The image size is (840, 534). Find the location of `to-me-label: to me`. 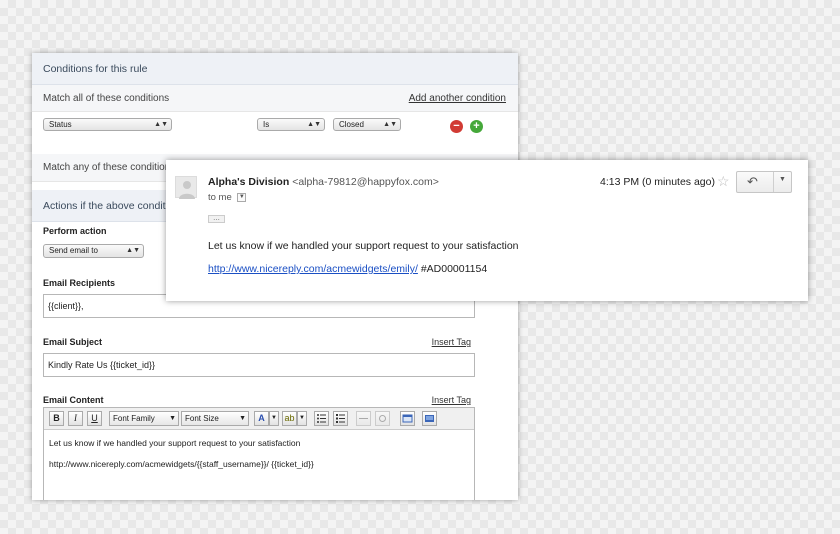

to-me-label: to me is located at coordinates (220, 197).